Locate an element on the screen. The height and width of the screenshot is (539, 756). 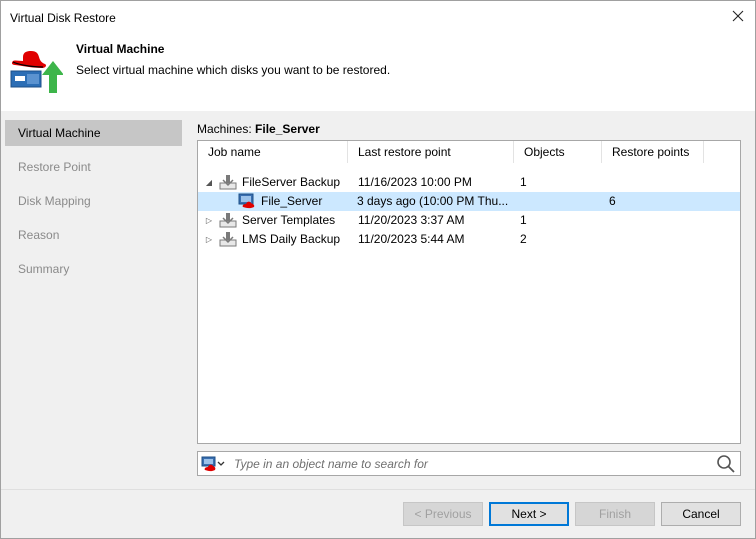
search-input is located at coordinates (469, 463).